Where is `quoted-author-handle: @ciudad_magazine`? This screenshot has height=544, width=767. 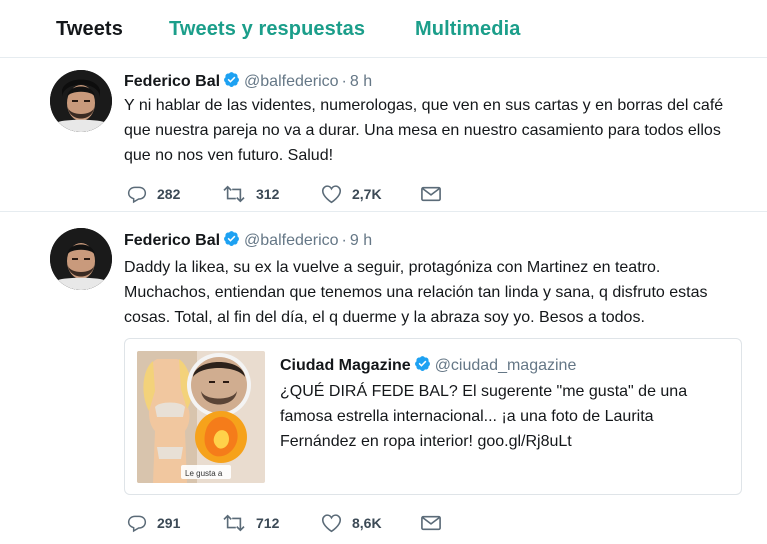 quoted-author-handle: @ciudad_magazine is located at coordinates (506, 365).